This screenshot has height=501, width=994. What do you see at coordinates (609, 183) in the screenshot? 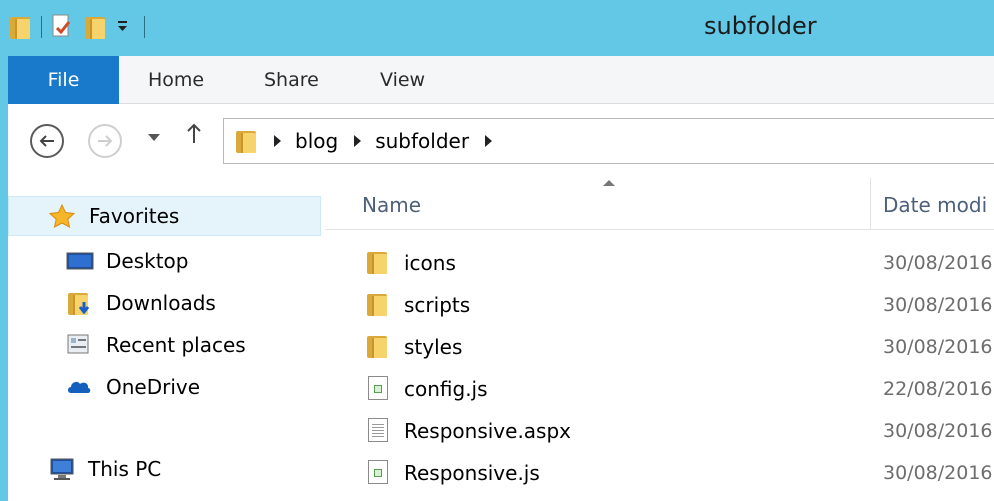
I see `sort-ascending-icon` at bounding box center [609, 183].